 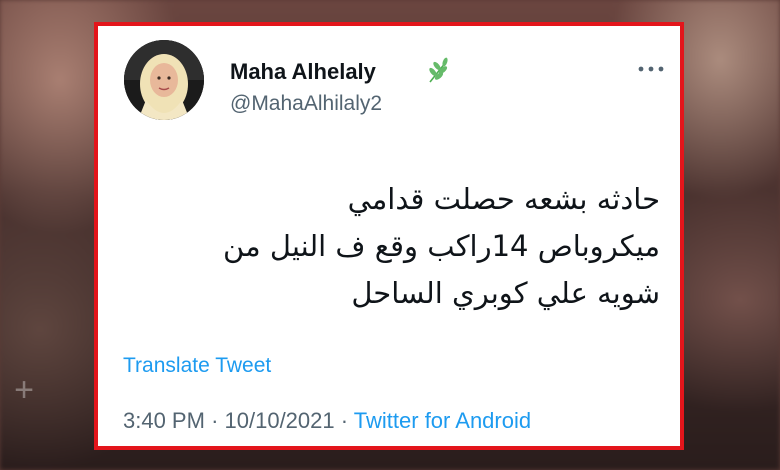 I want to click on tweet-text-line: شويه علي كوبري الساحل, so click(x=505, y=293).